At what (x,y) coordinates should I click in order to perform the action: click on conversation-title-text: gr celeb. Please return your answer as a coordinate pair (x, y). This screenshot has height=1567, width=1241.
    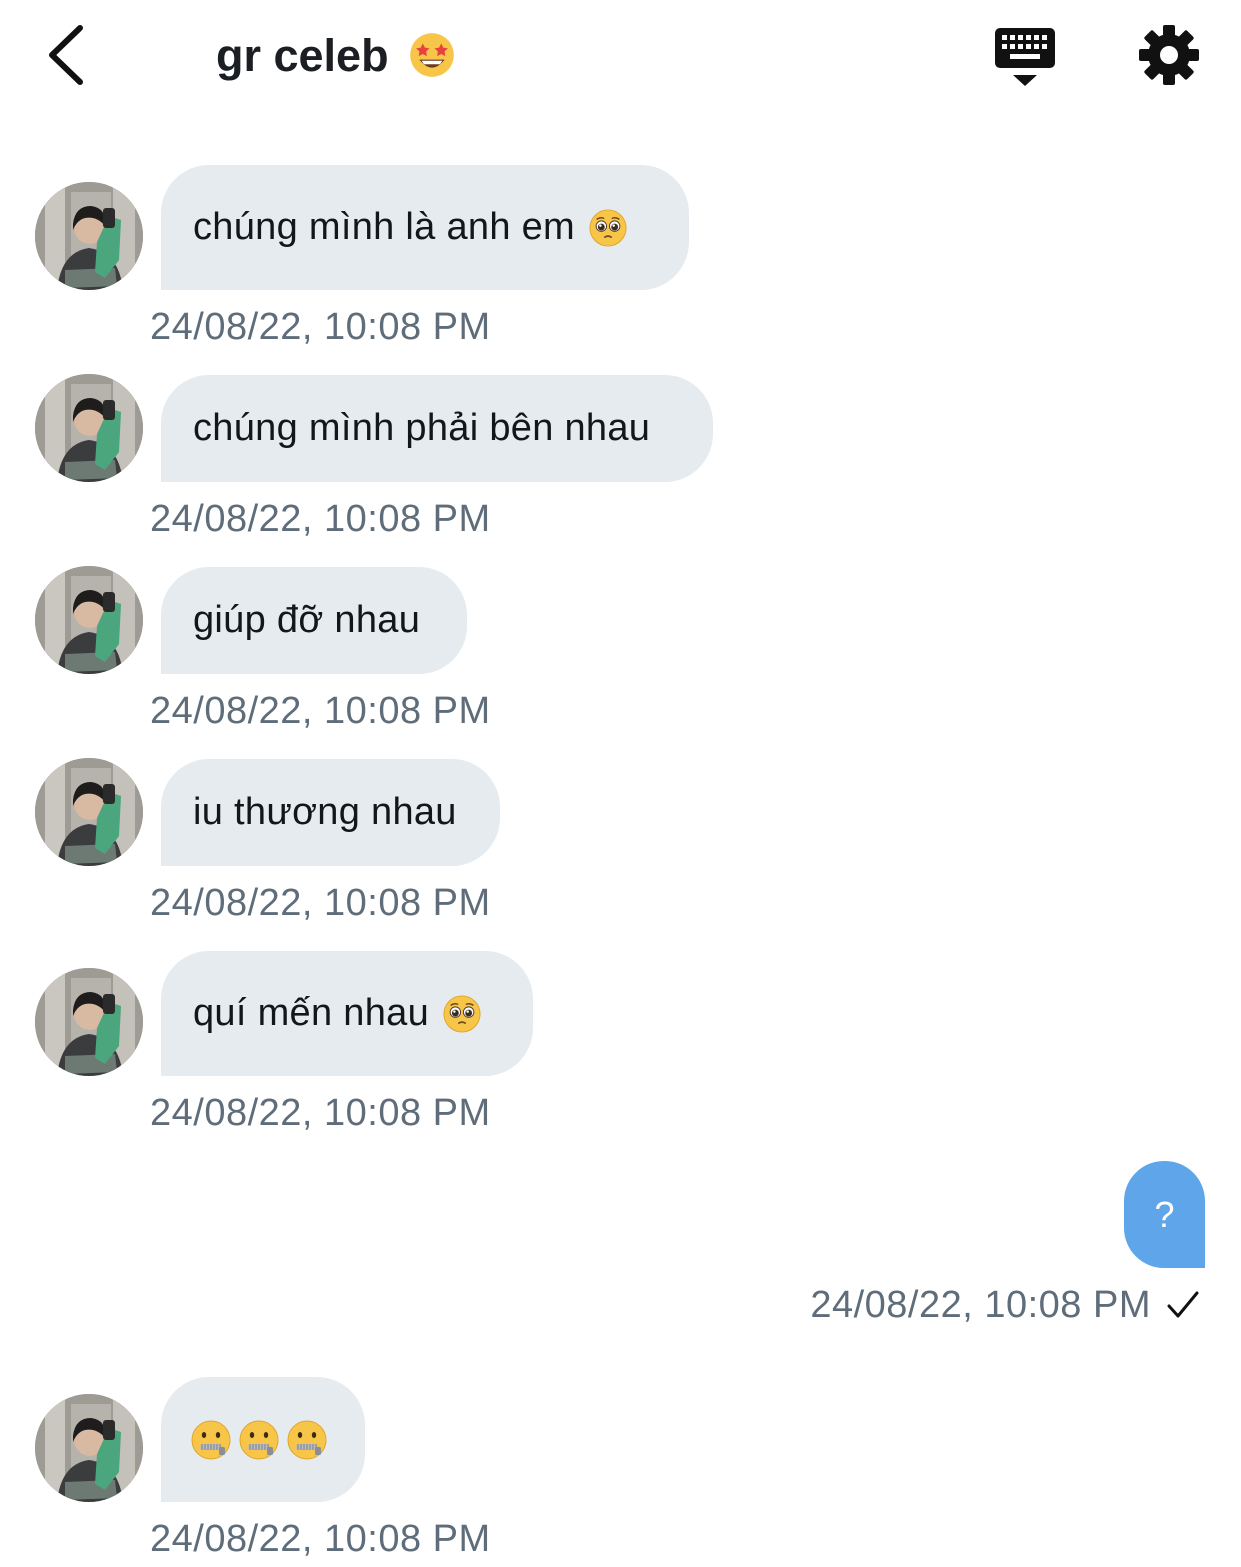
    Looking at the image, I should click on (302, 55).